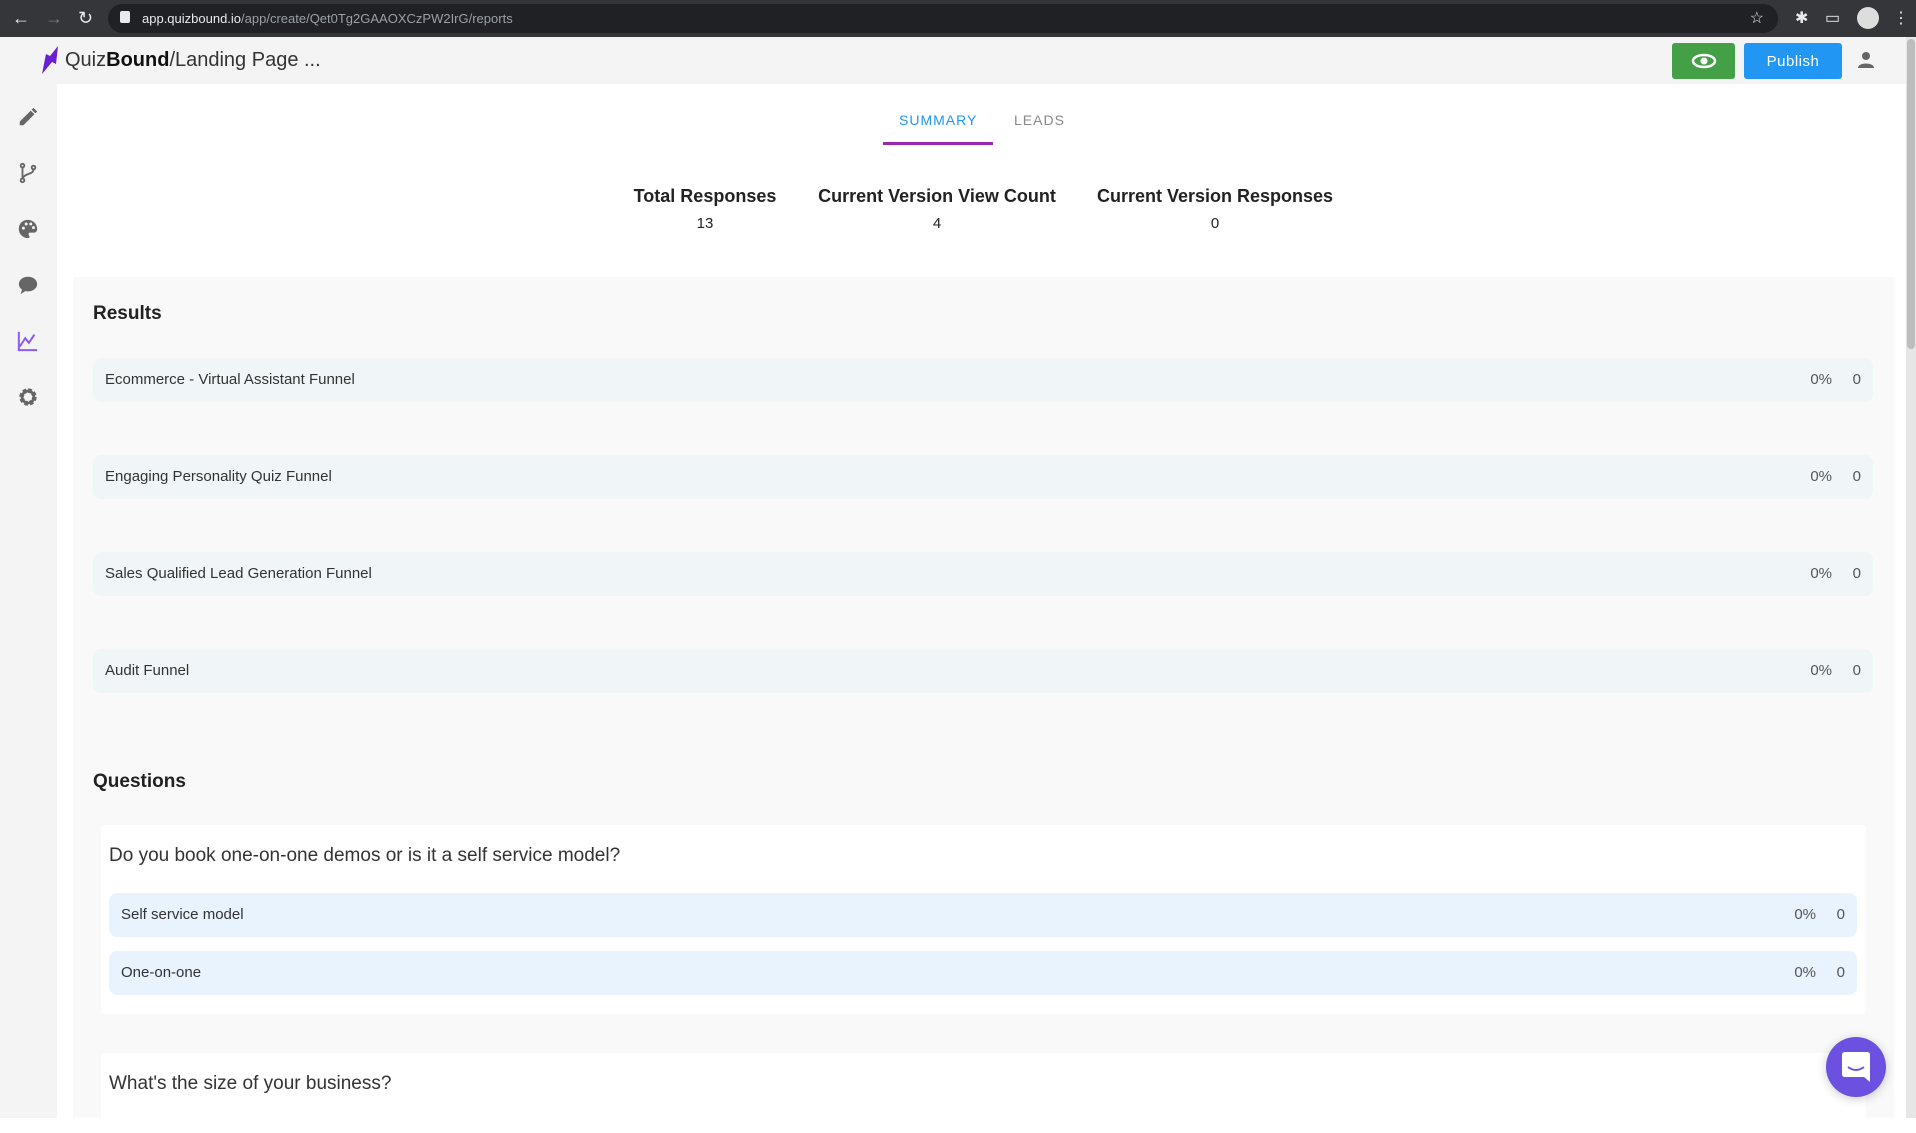 The image size is (1916, 1133). Describe the element at coordinates (983, 671) in the screenshot. I see `result-row: Audit Funnel 0% 0` at that location.